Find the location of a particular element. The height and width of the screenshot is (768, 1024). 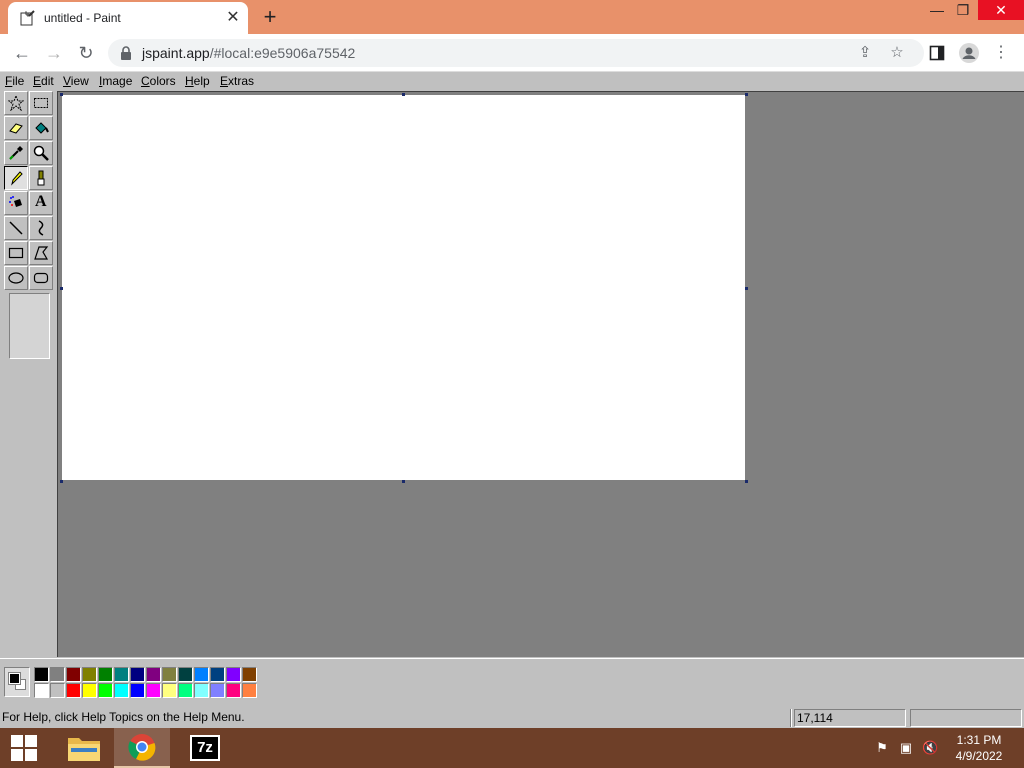

pick-color-tool is located at coordinates (16, 153).